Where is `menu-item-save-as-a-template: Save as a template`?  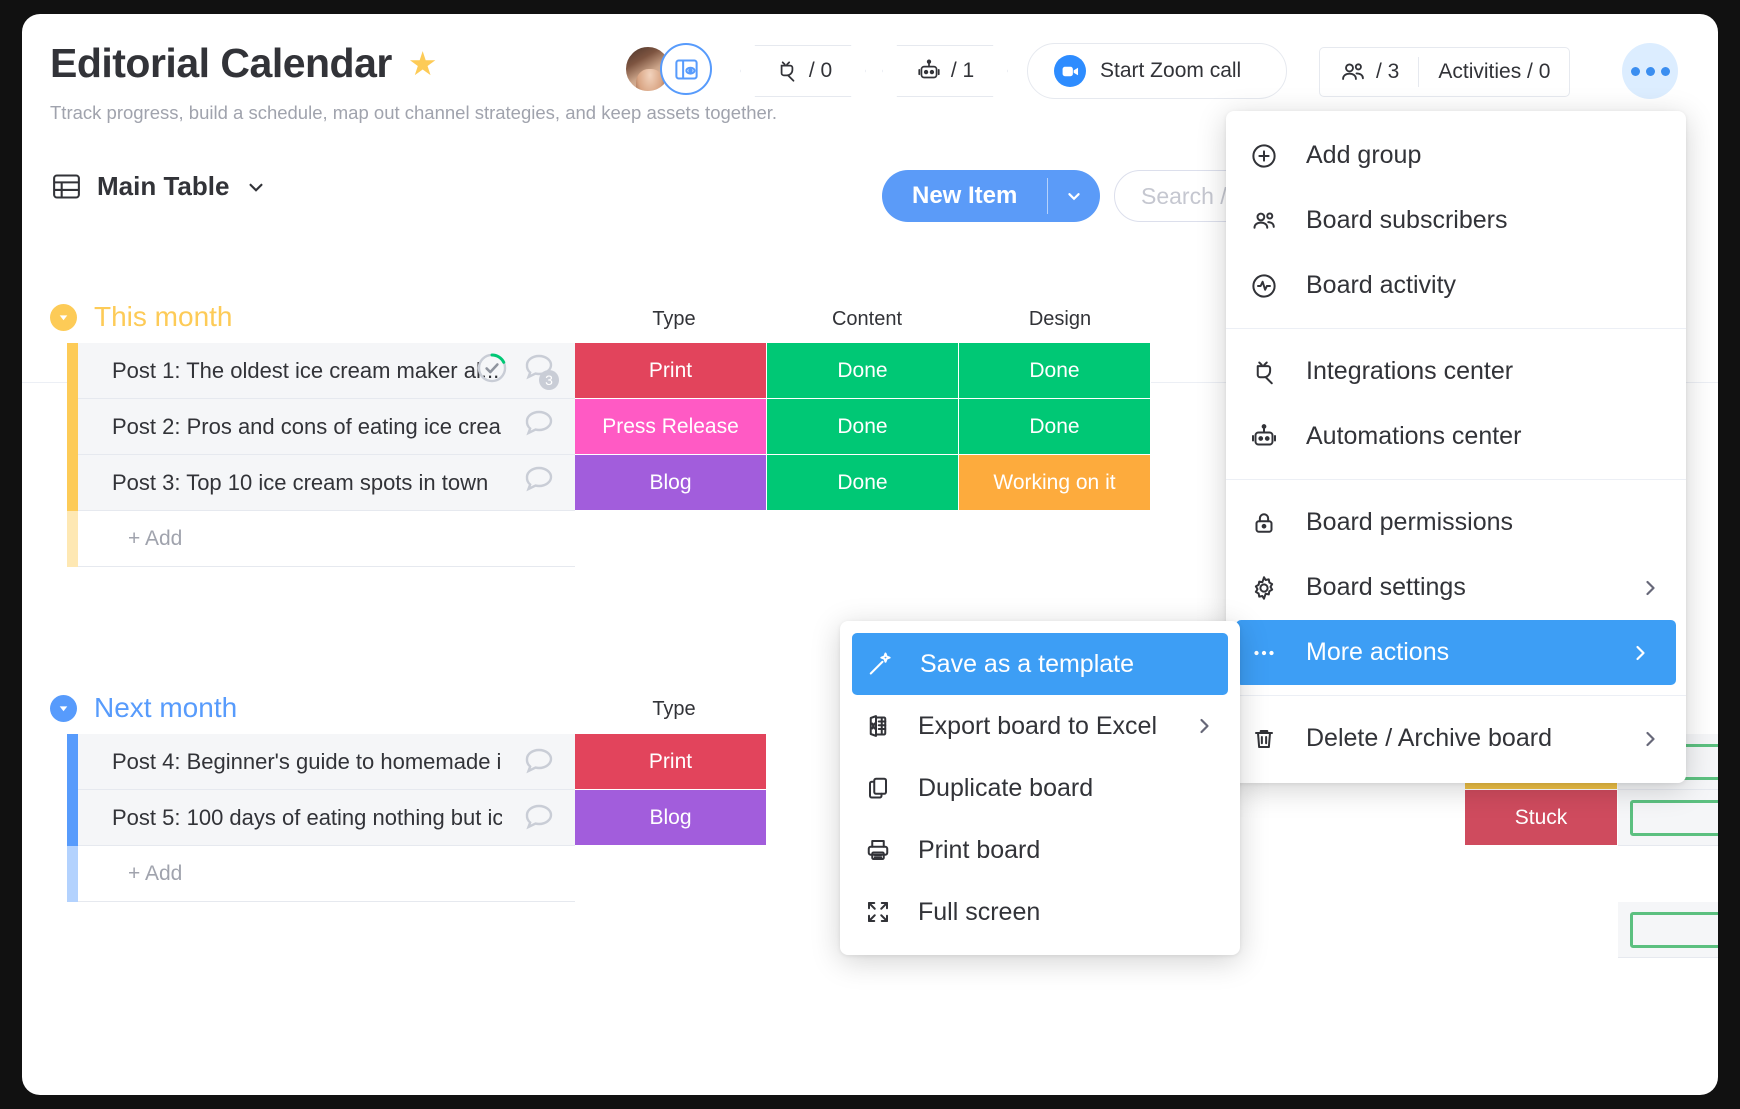
menu-item-save-as-a-template: Save as a template is located at coordinates (1040, 664).